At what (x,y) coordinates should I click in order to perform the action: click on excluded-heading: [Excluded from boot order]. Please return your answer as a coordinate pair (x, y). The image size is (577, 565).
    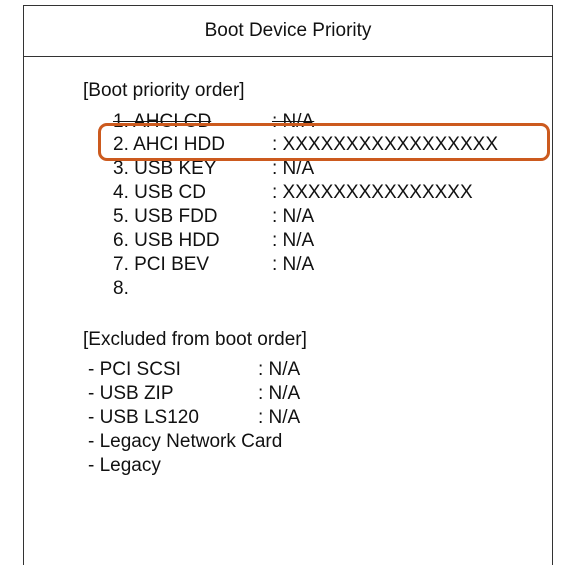
    Looking at the image, I should click on (195, 339).